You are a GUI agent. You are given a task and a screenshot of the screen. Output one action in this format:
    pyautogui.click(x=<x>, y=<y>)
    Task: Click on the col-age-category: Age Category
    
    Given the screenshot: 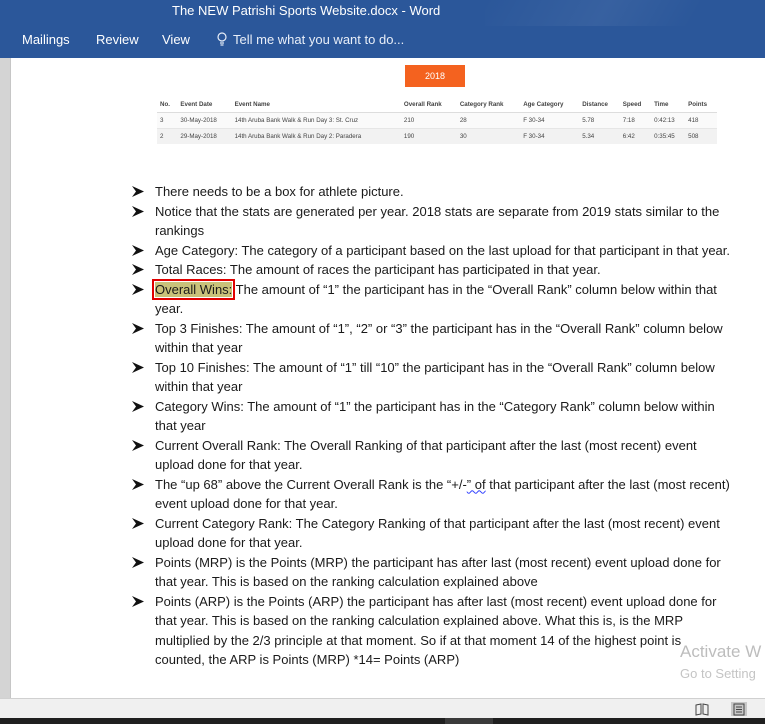 What is the action you would take?
    pyautogui.click(x=550, y=105)
    